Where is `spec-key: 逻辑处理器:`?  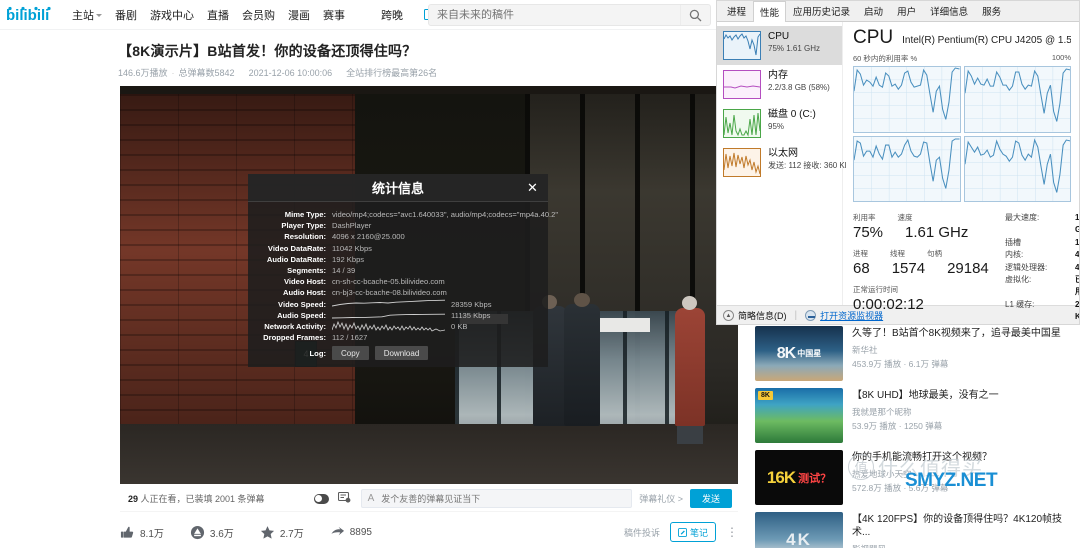
spec-key: 逻辑处理器: is located at coordinates (1026, 267).